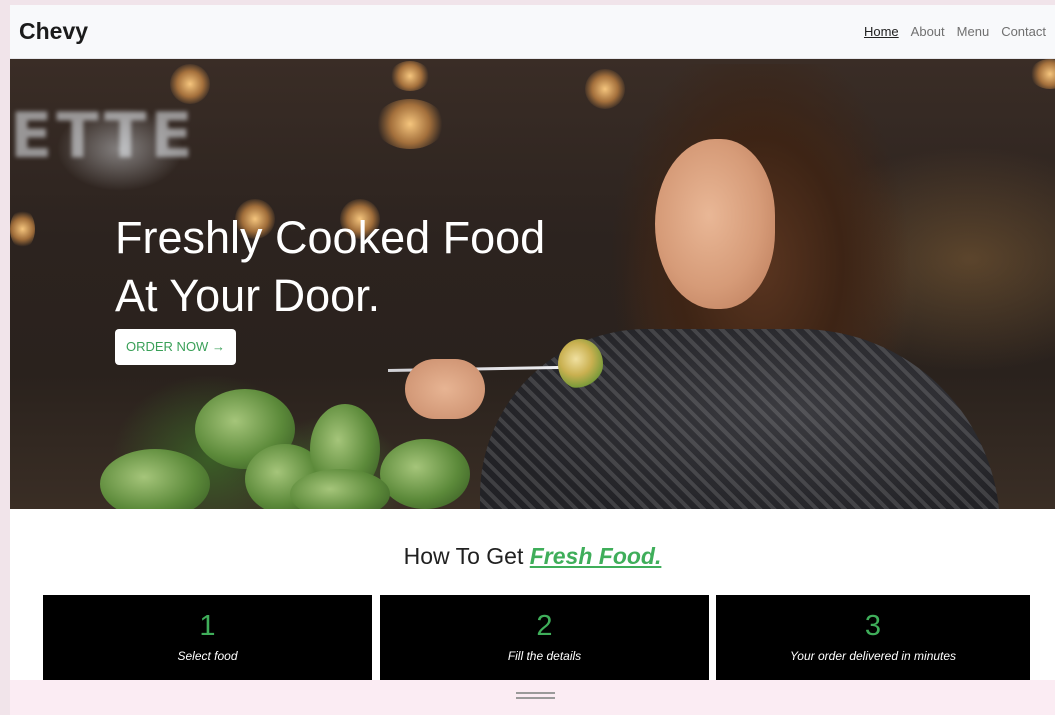  I want to click on steps-title-highlight: Fresh Food., so click(595, 556).